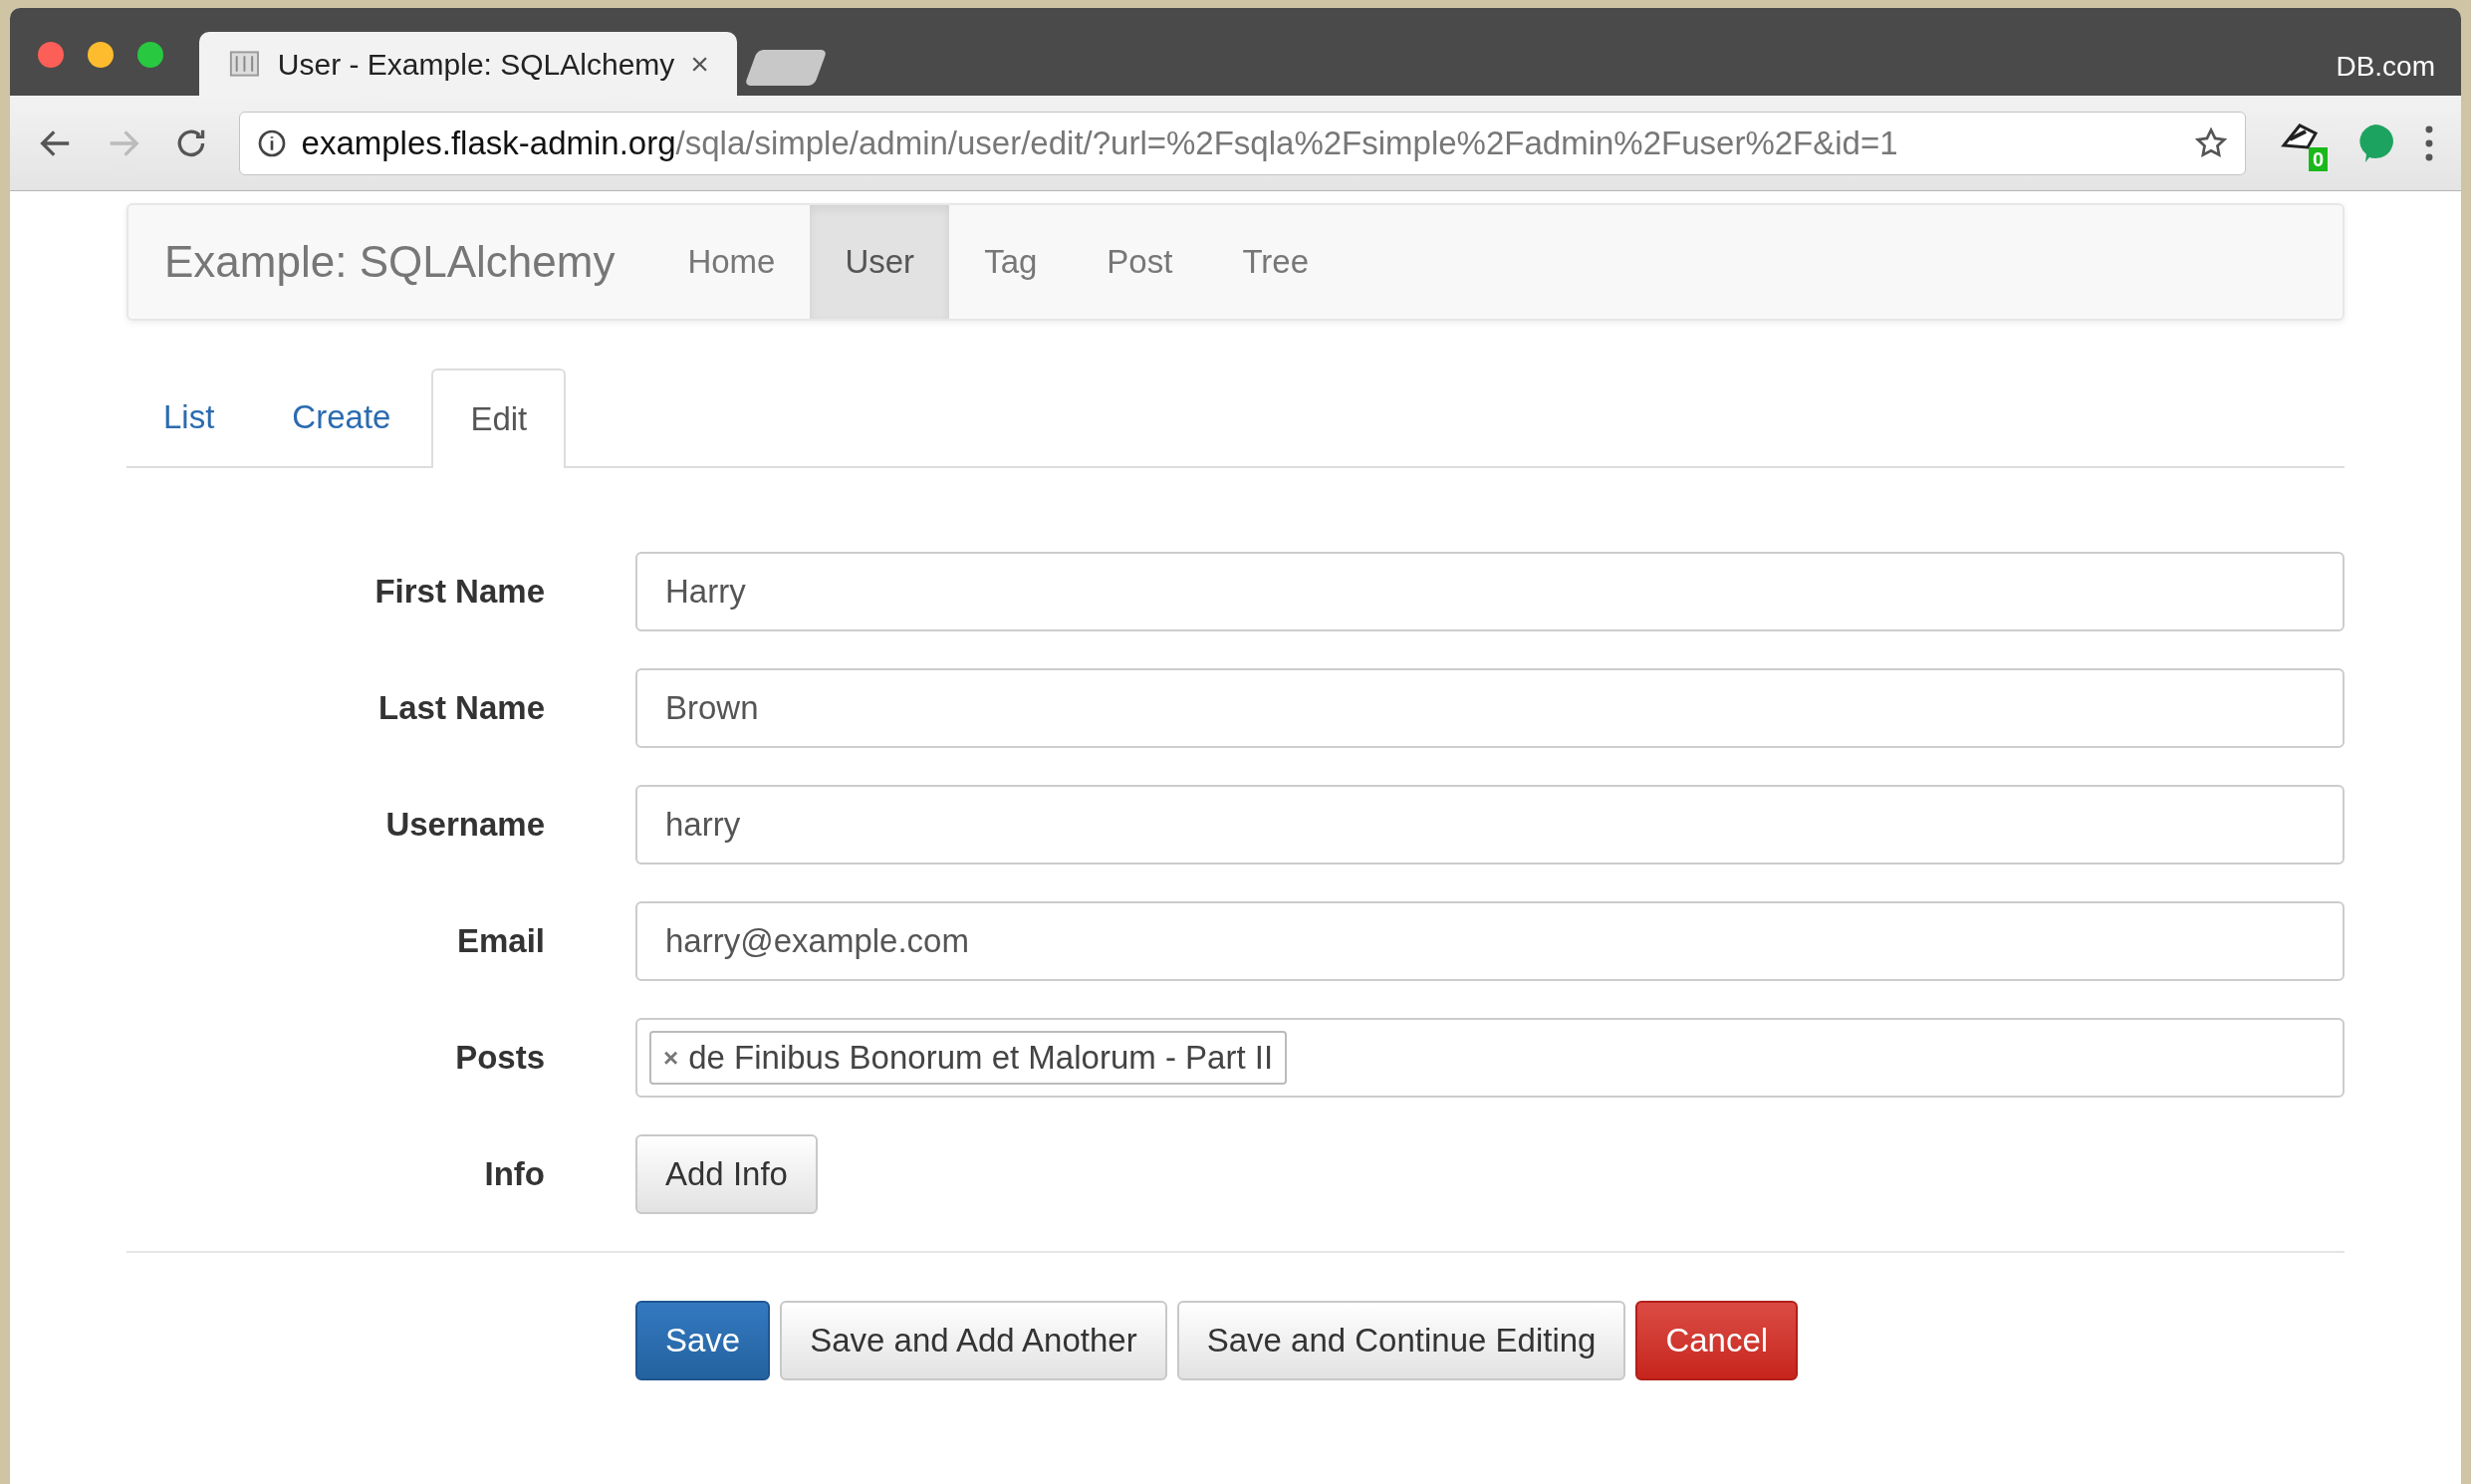  Describe the element at coordinates (459, 592) in the screenshot. I see `field-label: First Name` at that location.